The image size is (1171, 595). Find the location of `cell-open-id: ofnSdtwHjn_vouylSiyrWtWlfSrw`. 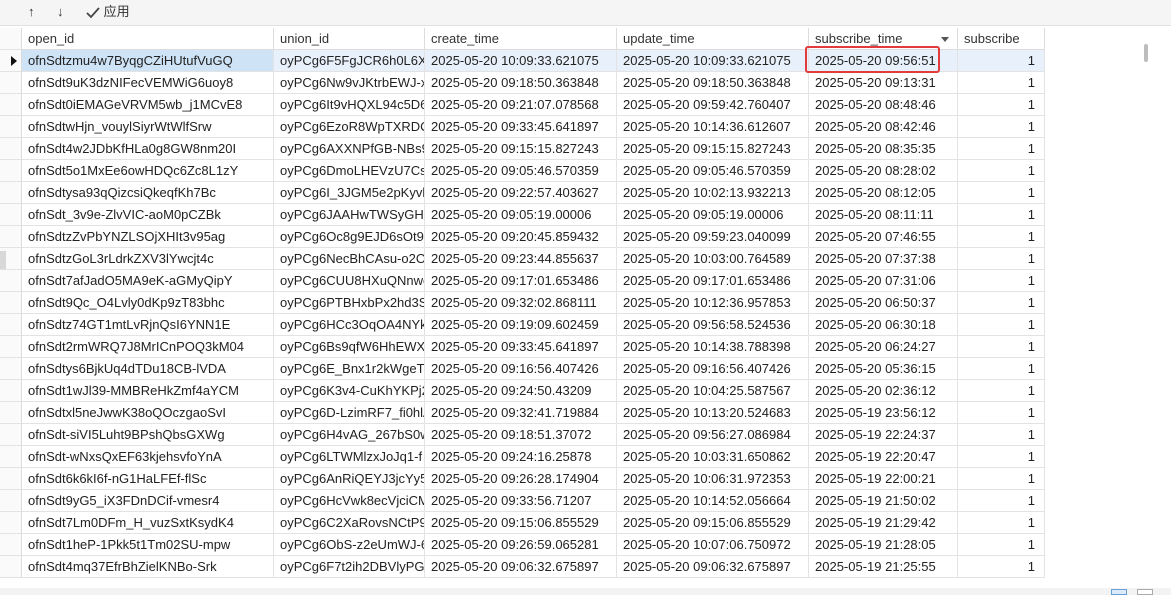

cell-open-id: ofnSdtwHjn_vouylSiyrWtWlfSrw is located at coordinates (148, 127).